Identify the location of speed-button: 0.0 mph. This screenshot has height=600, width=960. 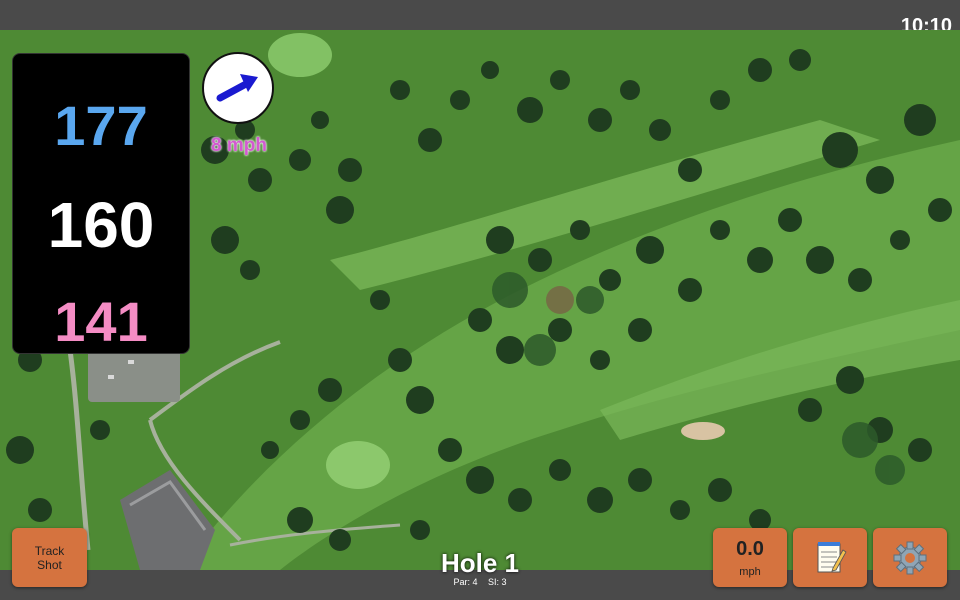
(750, 557).